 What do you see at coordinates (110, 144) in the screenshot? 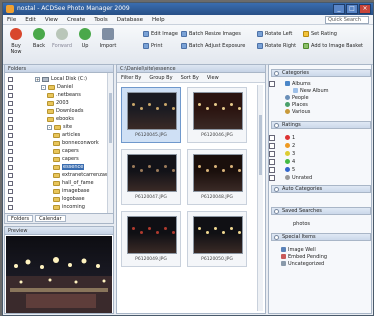
I see `folders-scrollbar` at bounding box center [110, 144].